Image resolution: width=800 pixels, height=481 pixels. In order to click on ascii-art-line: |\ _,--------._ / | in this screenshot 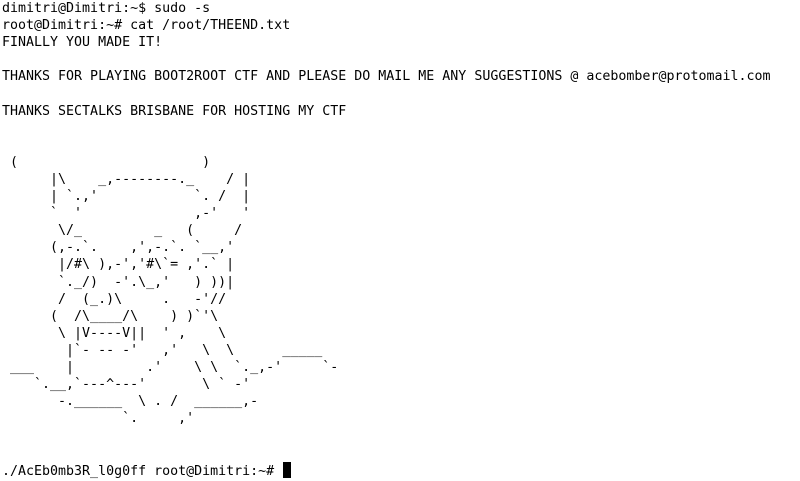, I will do `click(126, 179)`.